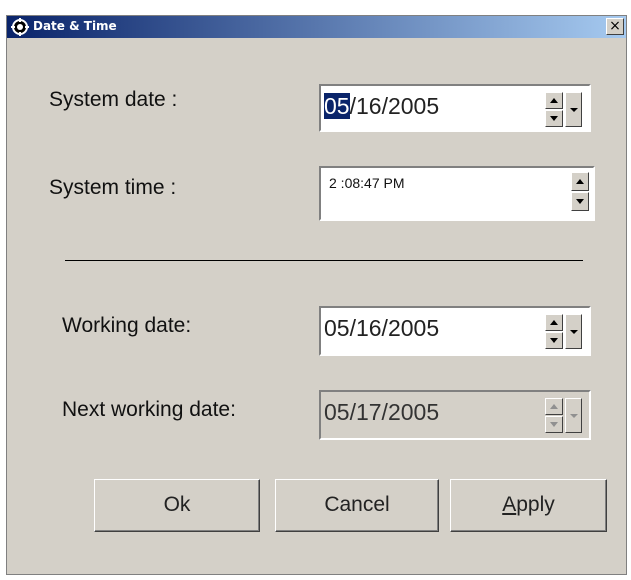  What do you see at coordinates (113, 187) in the screenshot?
I see `system-time-label: System time :` at bounding box center [113, 187].